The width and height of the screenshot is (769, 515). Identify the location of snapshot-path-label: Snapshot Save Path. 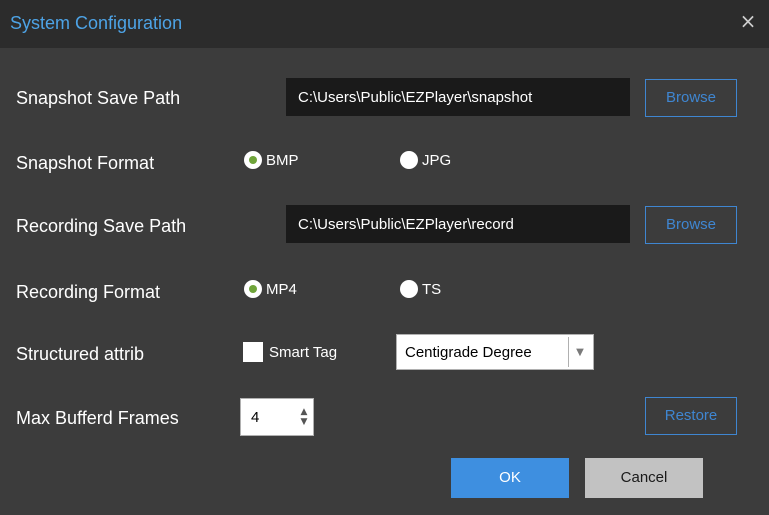
(98, 98).